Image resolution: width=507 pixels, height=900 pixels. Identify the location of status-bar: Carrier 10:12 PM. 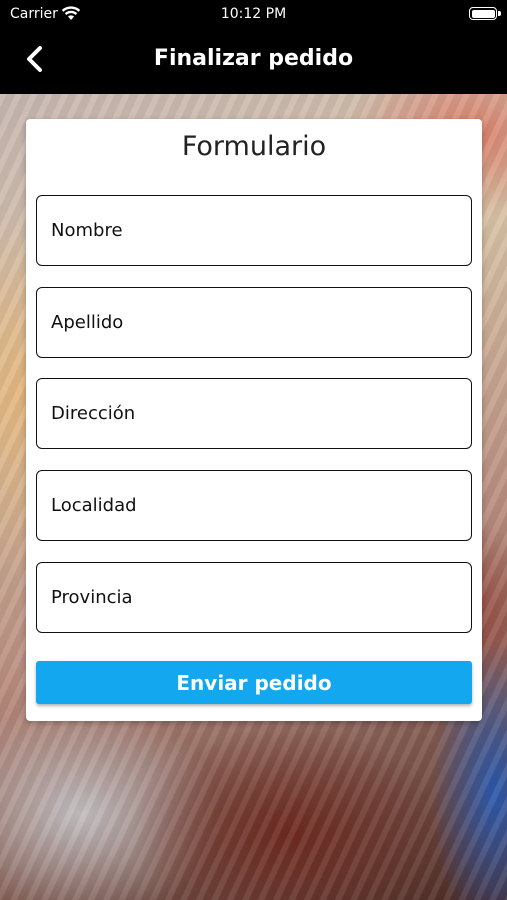
(253, 14).